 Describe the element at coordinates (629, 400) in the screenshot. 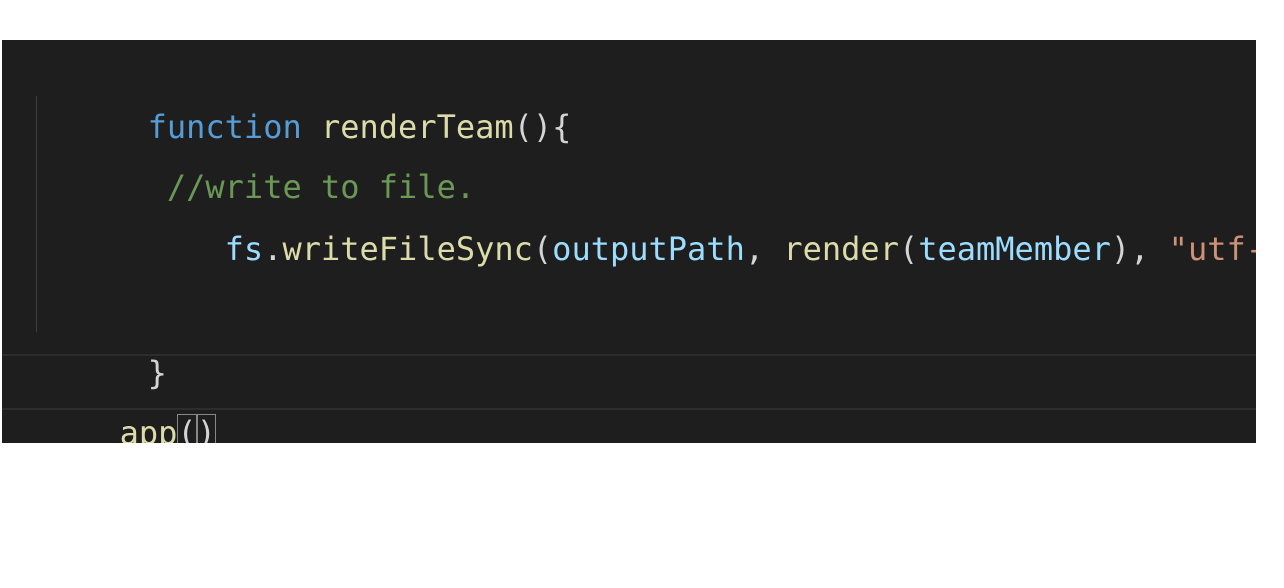

I see `code-line-6: app()` at that location.